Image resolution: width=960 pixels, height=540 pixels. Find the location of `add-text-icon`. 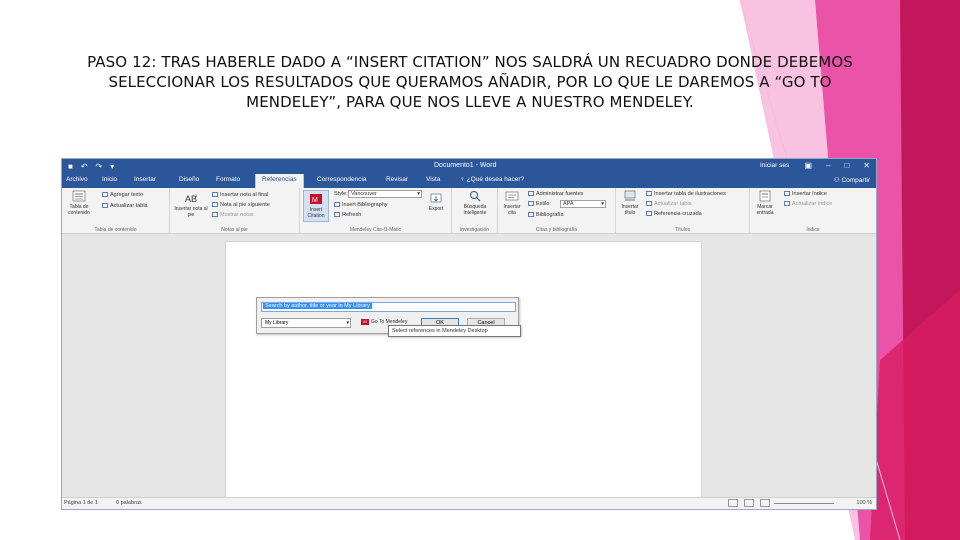

add-text-icon is located at coordinates (105, 195).